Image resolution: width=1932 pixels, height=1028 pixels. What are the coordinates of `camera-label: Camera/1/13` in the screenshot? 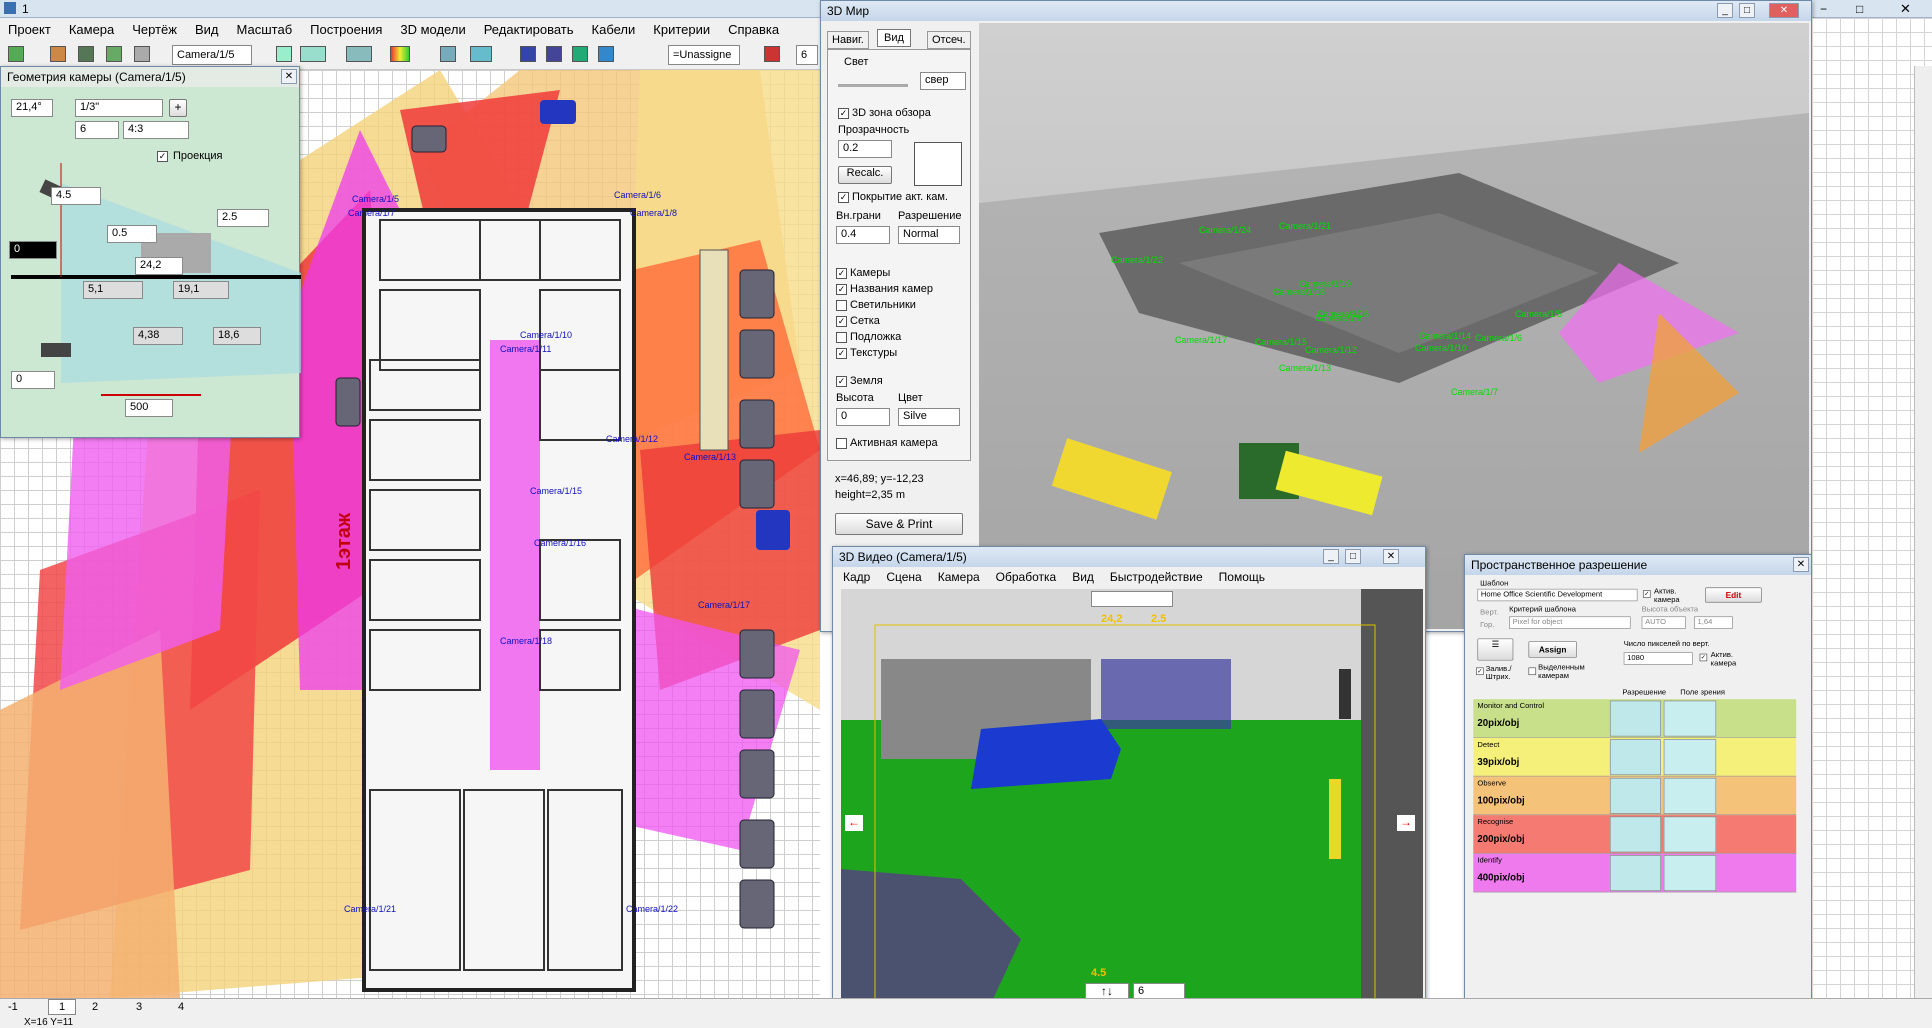 It's located at (710, 457).